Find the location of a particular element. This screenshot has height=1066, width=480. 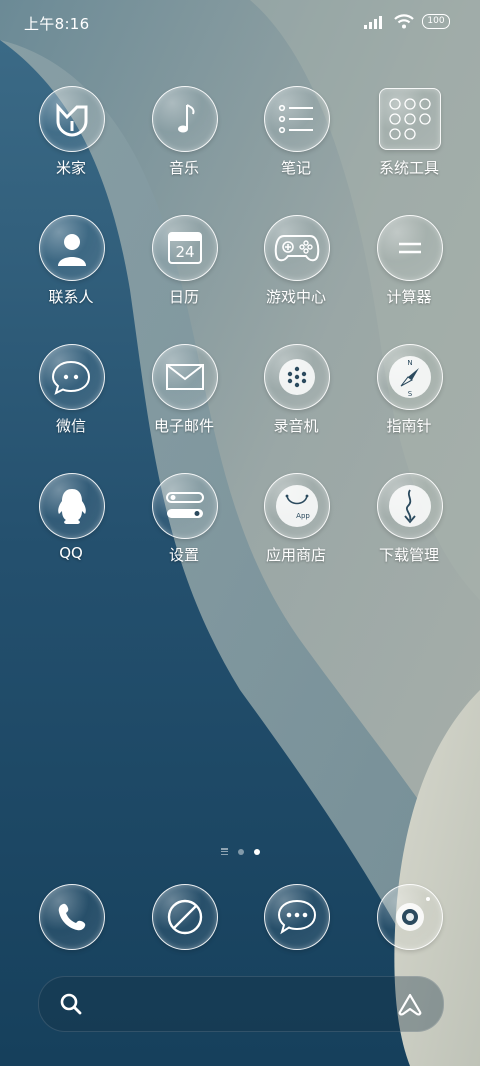

phone-icon is located at coordinates (72, 917).